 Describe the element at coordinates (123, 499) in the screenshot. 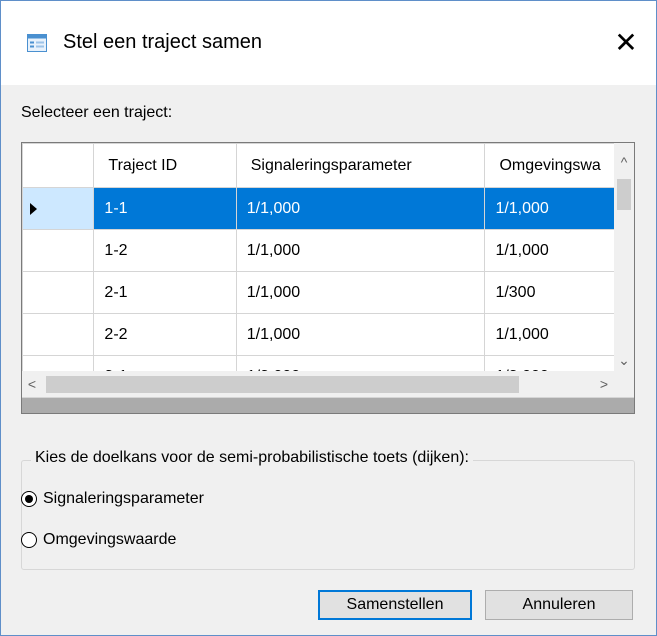

I see `radio-label-signaleringsparameter: Signaleringsparameter` at that location.